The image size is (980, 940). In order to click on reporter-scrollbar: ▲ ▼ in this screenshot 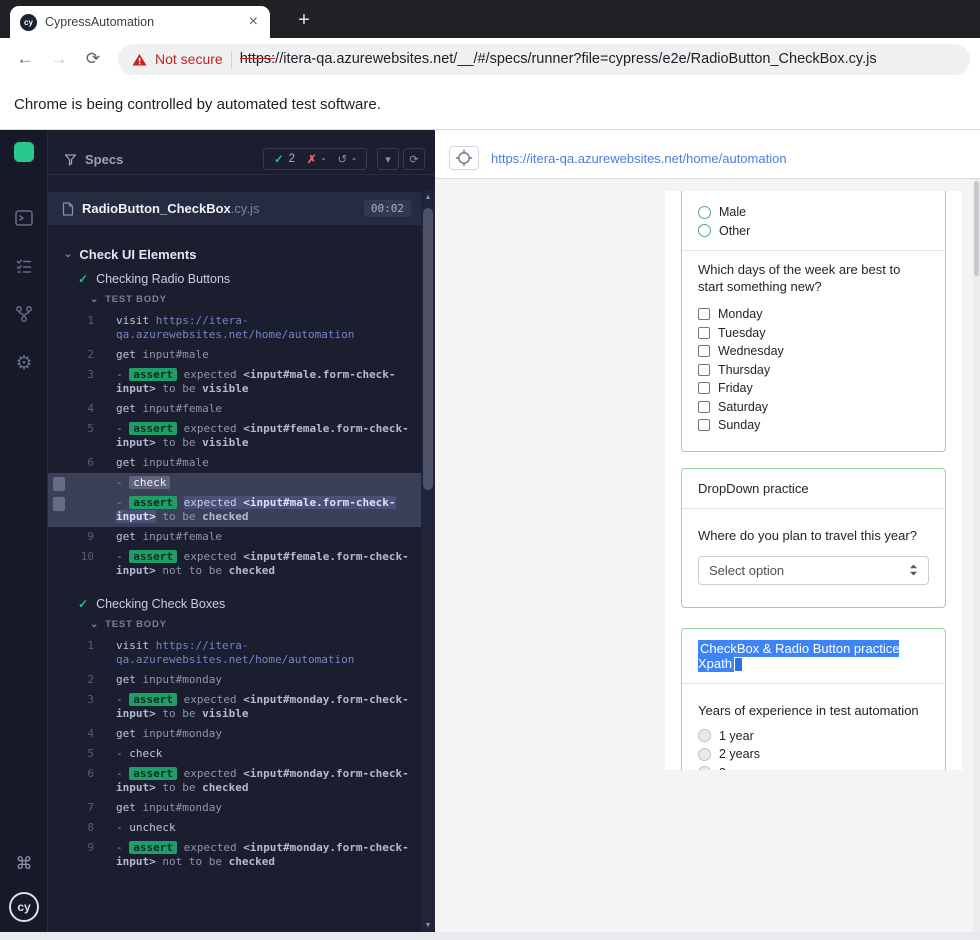, I will do `click(428, 561)`.